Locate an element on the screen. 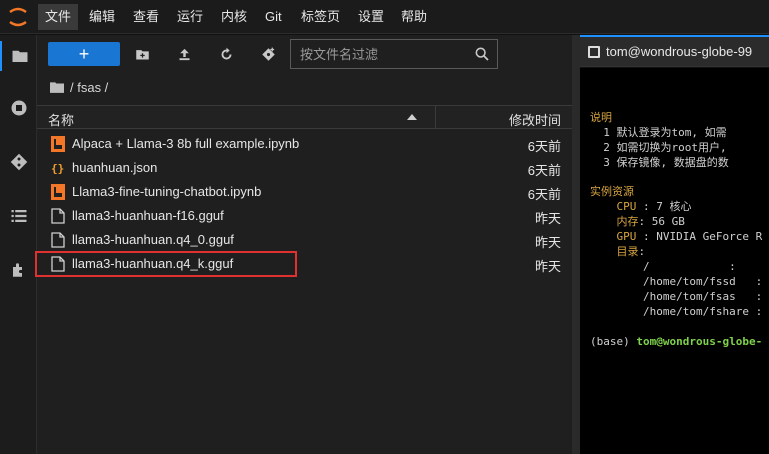  menu-kernel: 内核 is located at coordinates (234, 17).